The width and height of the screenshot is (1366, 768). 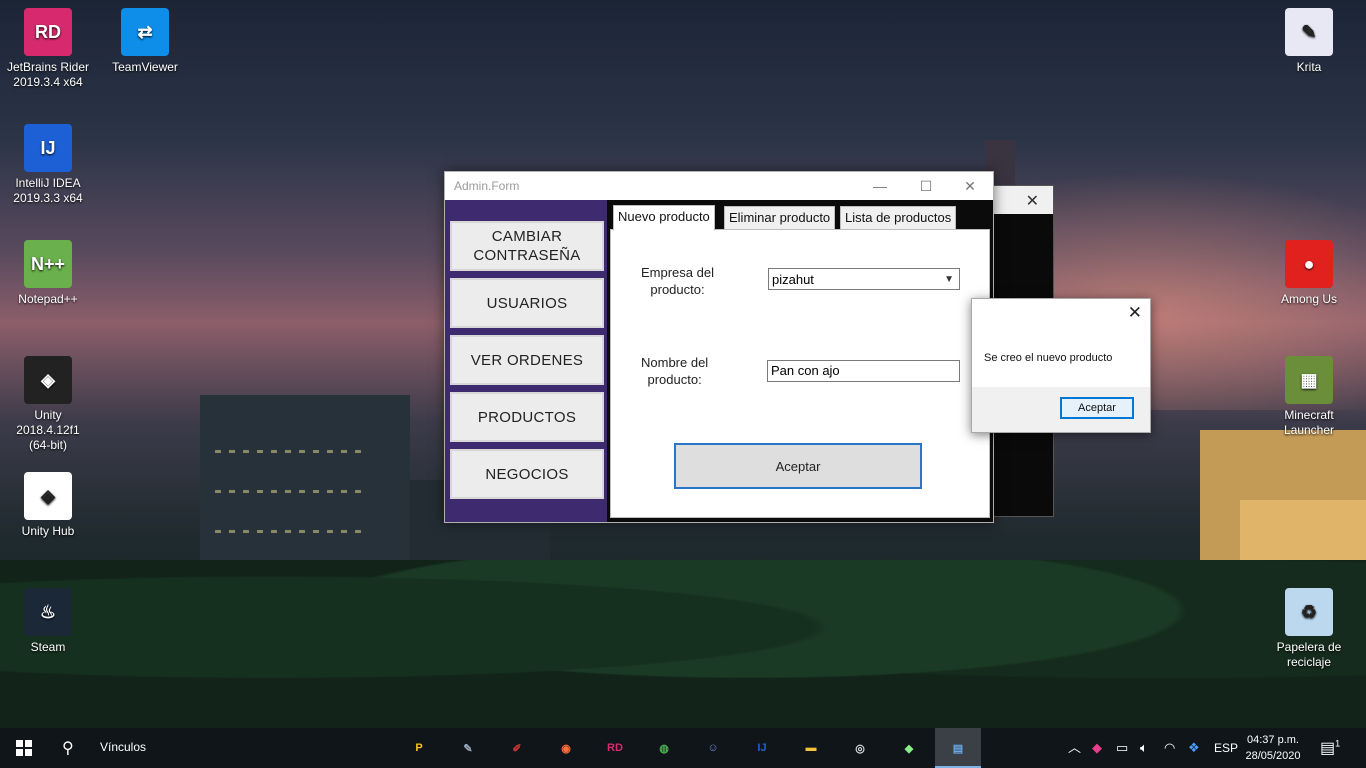 What do you see at coordinates (1309, 612) in the screenshot?
I see `recycle-bin-icon: ♻` at bounding box center [1309, 612].